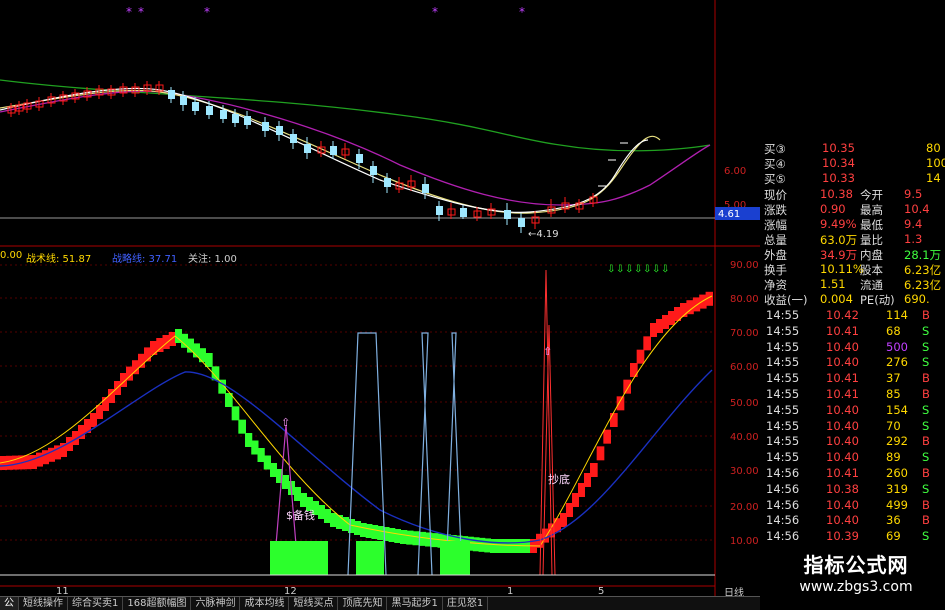  What do you see at coordinates (775, 240) in the screenshot?
I see `stat-row-cell: 总量` at bounding box center [775, 240].